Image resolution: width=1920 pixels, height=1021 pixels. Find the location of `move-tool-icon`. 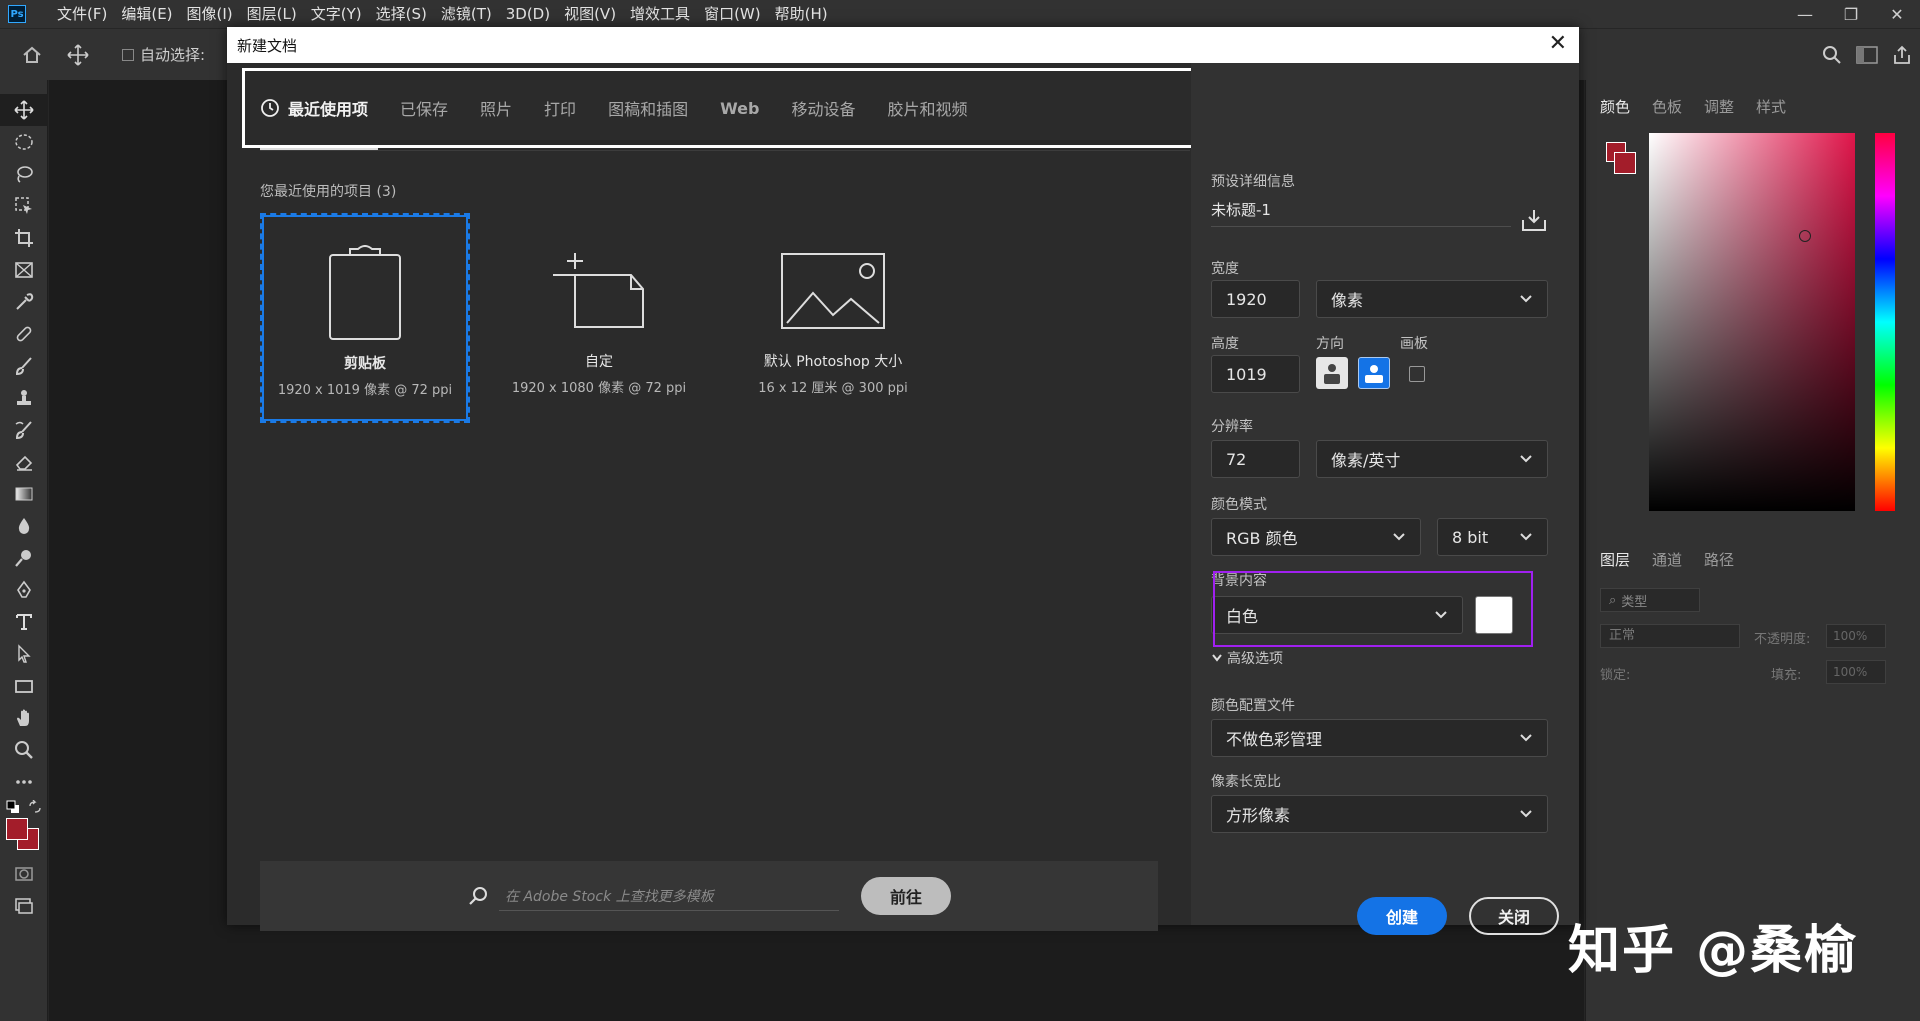

move-tool-icon is located at coordinates (24, 110).